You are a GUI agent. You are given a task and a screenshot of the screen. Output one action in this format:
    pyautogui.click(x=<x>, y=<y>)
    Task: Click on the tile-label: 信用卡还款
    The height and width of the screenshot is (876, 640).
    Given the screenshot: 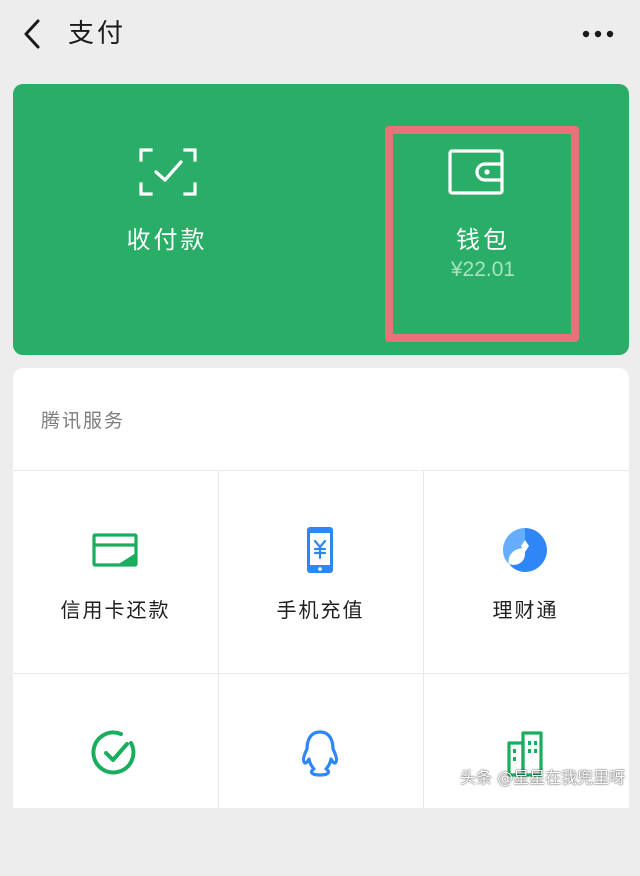 What is the action you would take?
    pyautogui.click(x=115, y=610)
    